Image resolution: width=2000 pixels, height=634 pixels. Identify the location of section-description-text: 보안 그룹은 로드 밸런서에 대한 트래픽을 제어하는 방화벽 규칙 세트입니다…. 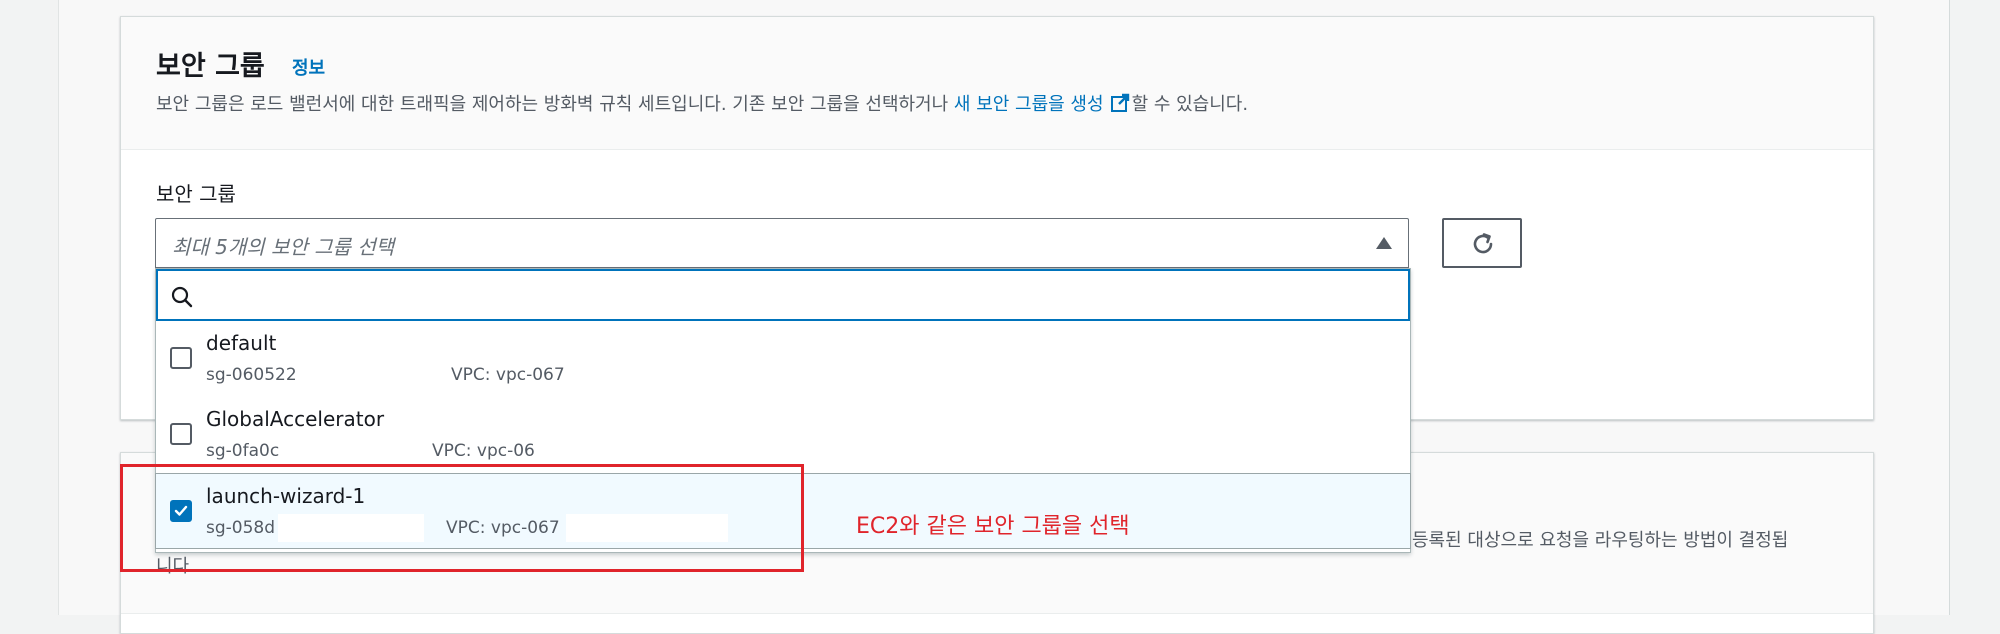
(555, 104).